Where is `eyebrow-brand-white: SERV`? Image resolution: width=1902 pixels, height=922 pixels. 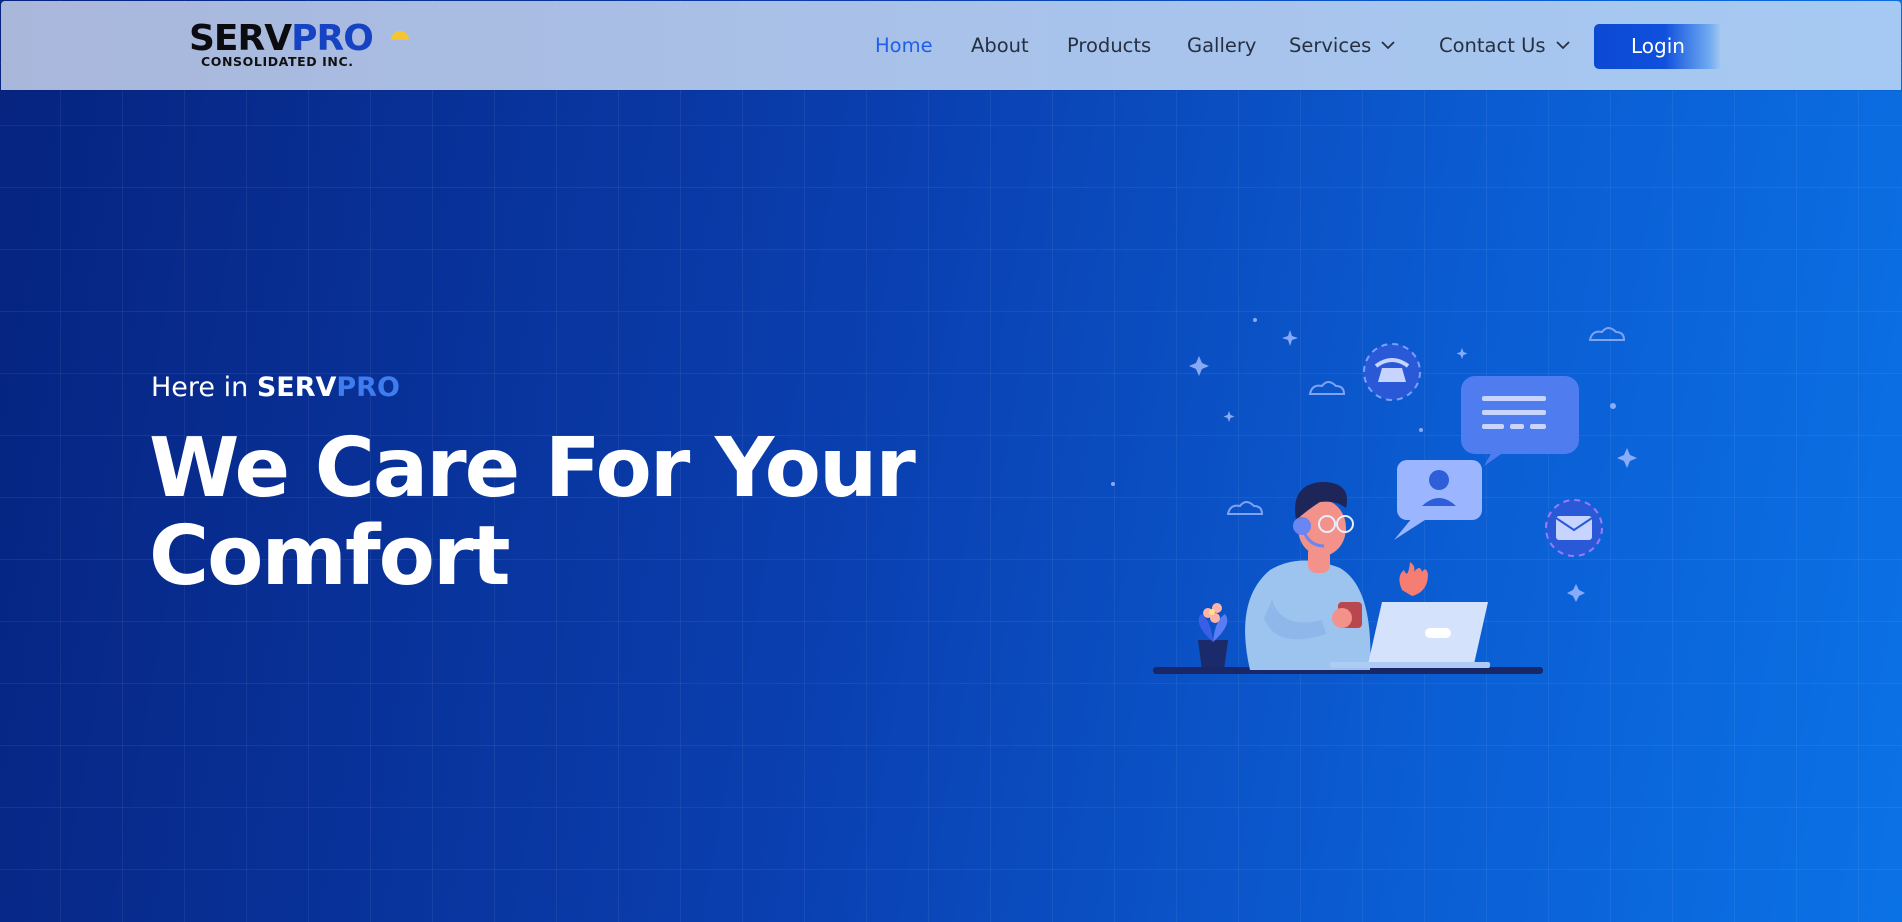
eyebrow-brand-white: SERV is located at coordinates (296, 387).